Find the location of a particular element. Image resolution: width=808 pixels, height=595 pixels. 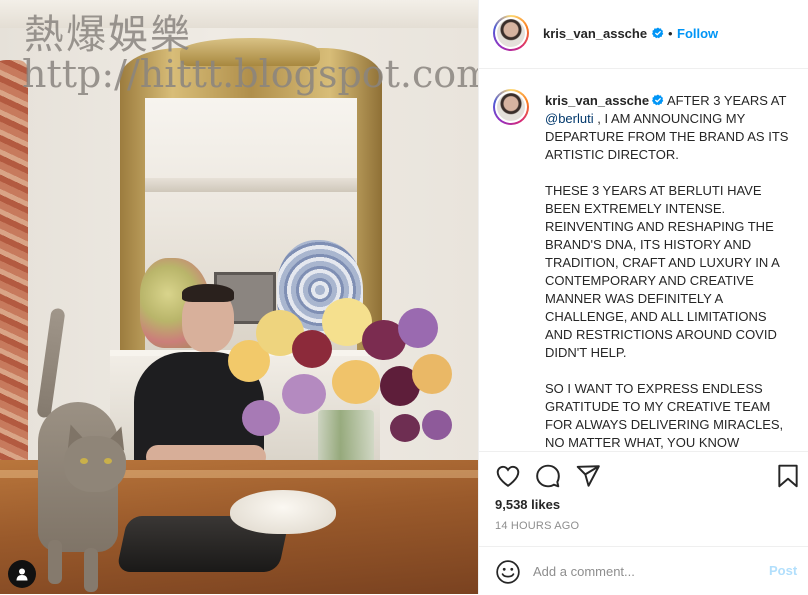

bookmark-icon is located at coordinates (788, 476).